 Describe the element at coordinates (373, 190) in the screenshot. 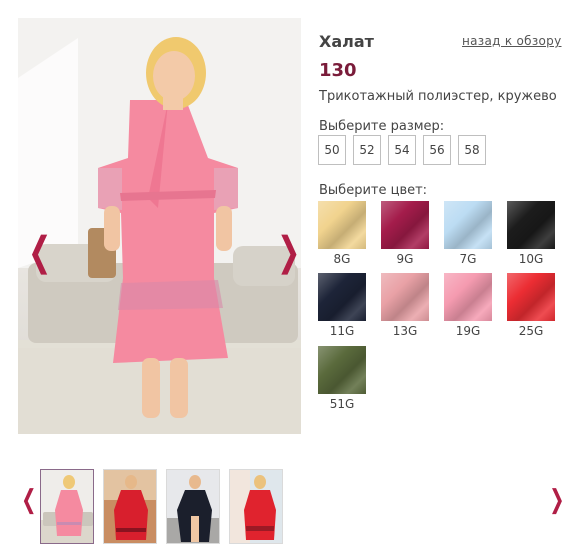

I see `color-label: Выберите цвет:` at that location.